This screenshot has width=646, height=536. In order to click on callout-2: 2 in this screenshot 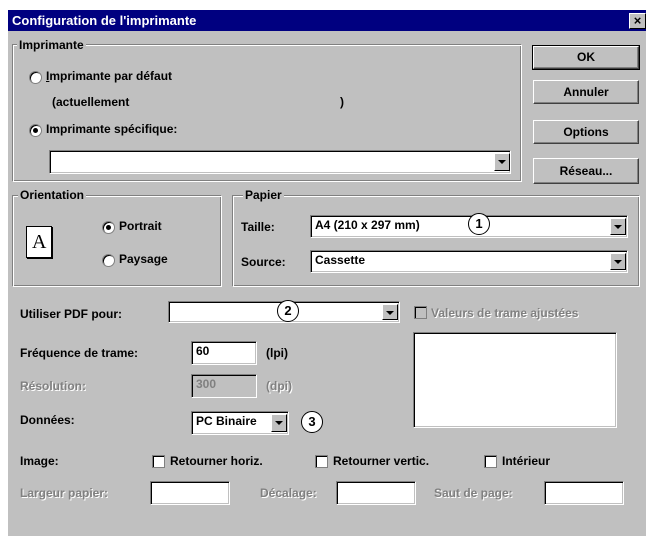, I will do `click(288, 311)`.